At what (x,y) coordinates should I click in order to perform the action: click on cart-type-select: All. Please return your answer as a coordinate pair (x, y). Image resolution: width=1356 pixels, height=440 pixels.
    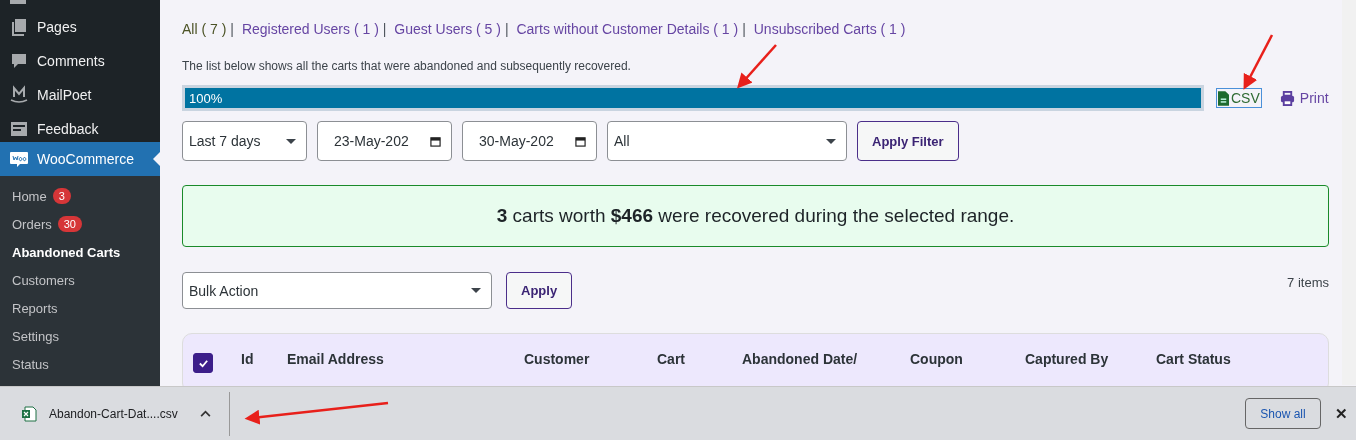
    Looking at the image, I should click on (727, 141).